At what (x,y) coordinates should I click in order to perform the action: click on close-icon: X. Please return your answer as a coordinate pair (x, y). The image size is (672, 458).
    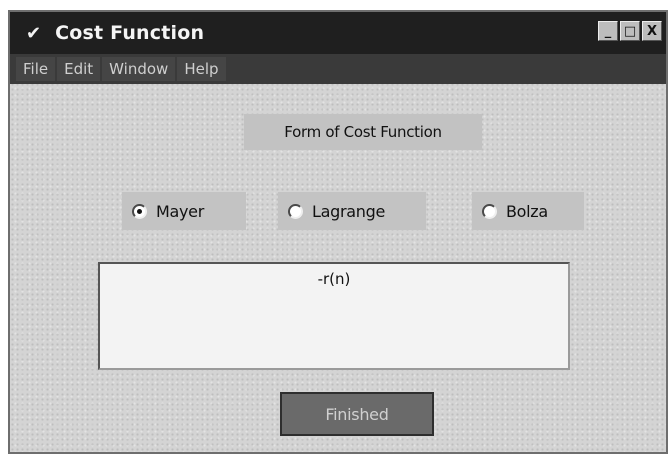
    Looking at the image, I should click on (652, 31).